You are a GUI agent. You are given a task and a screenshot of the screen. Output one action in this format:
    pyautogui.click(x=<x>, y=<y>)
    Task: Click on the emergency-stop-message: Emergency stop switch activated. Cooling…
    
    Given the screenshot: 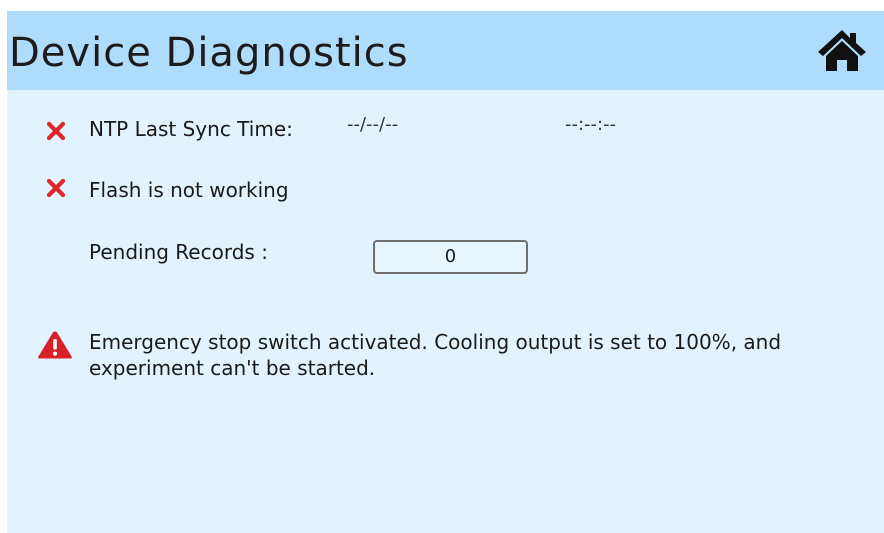 What is the action you would take?
    pyautogui.click(x=435, y=355)
    